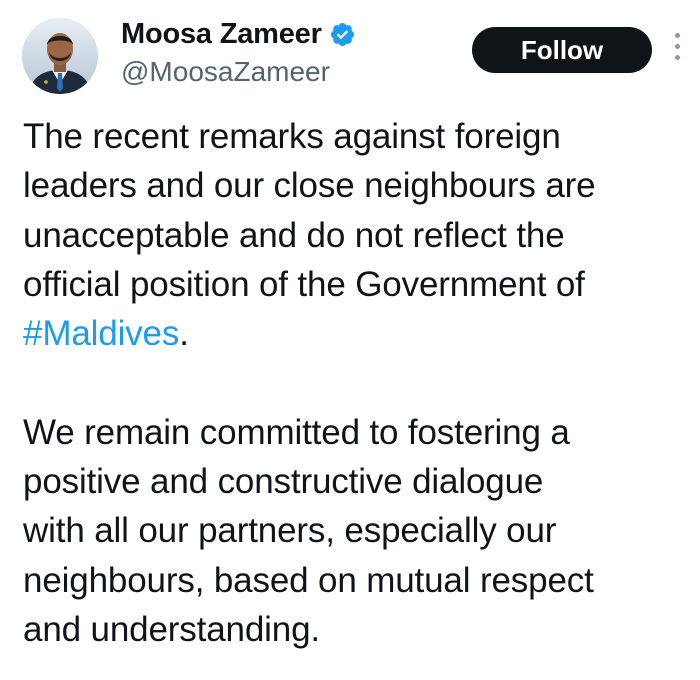 The width and height of the screenshot is (700, 680). What do you see at coordinates (342, 34) in the screenshot?
I see `verified-badge-icon` at bounding box center [342, 34].